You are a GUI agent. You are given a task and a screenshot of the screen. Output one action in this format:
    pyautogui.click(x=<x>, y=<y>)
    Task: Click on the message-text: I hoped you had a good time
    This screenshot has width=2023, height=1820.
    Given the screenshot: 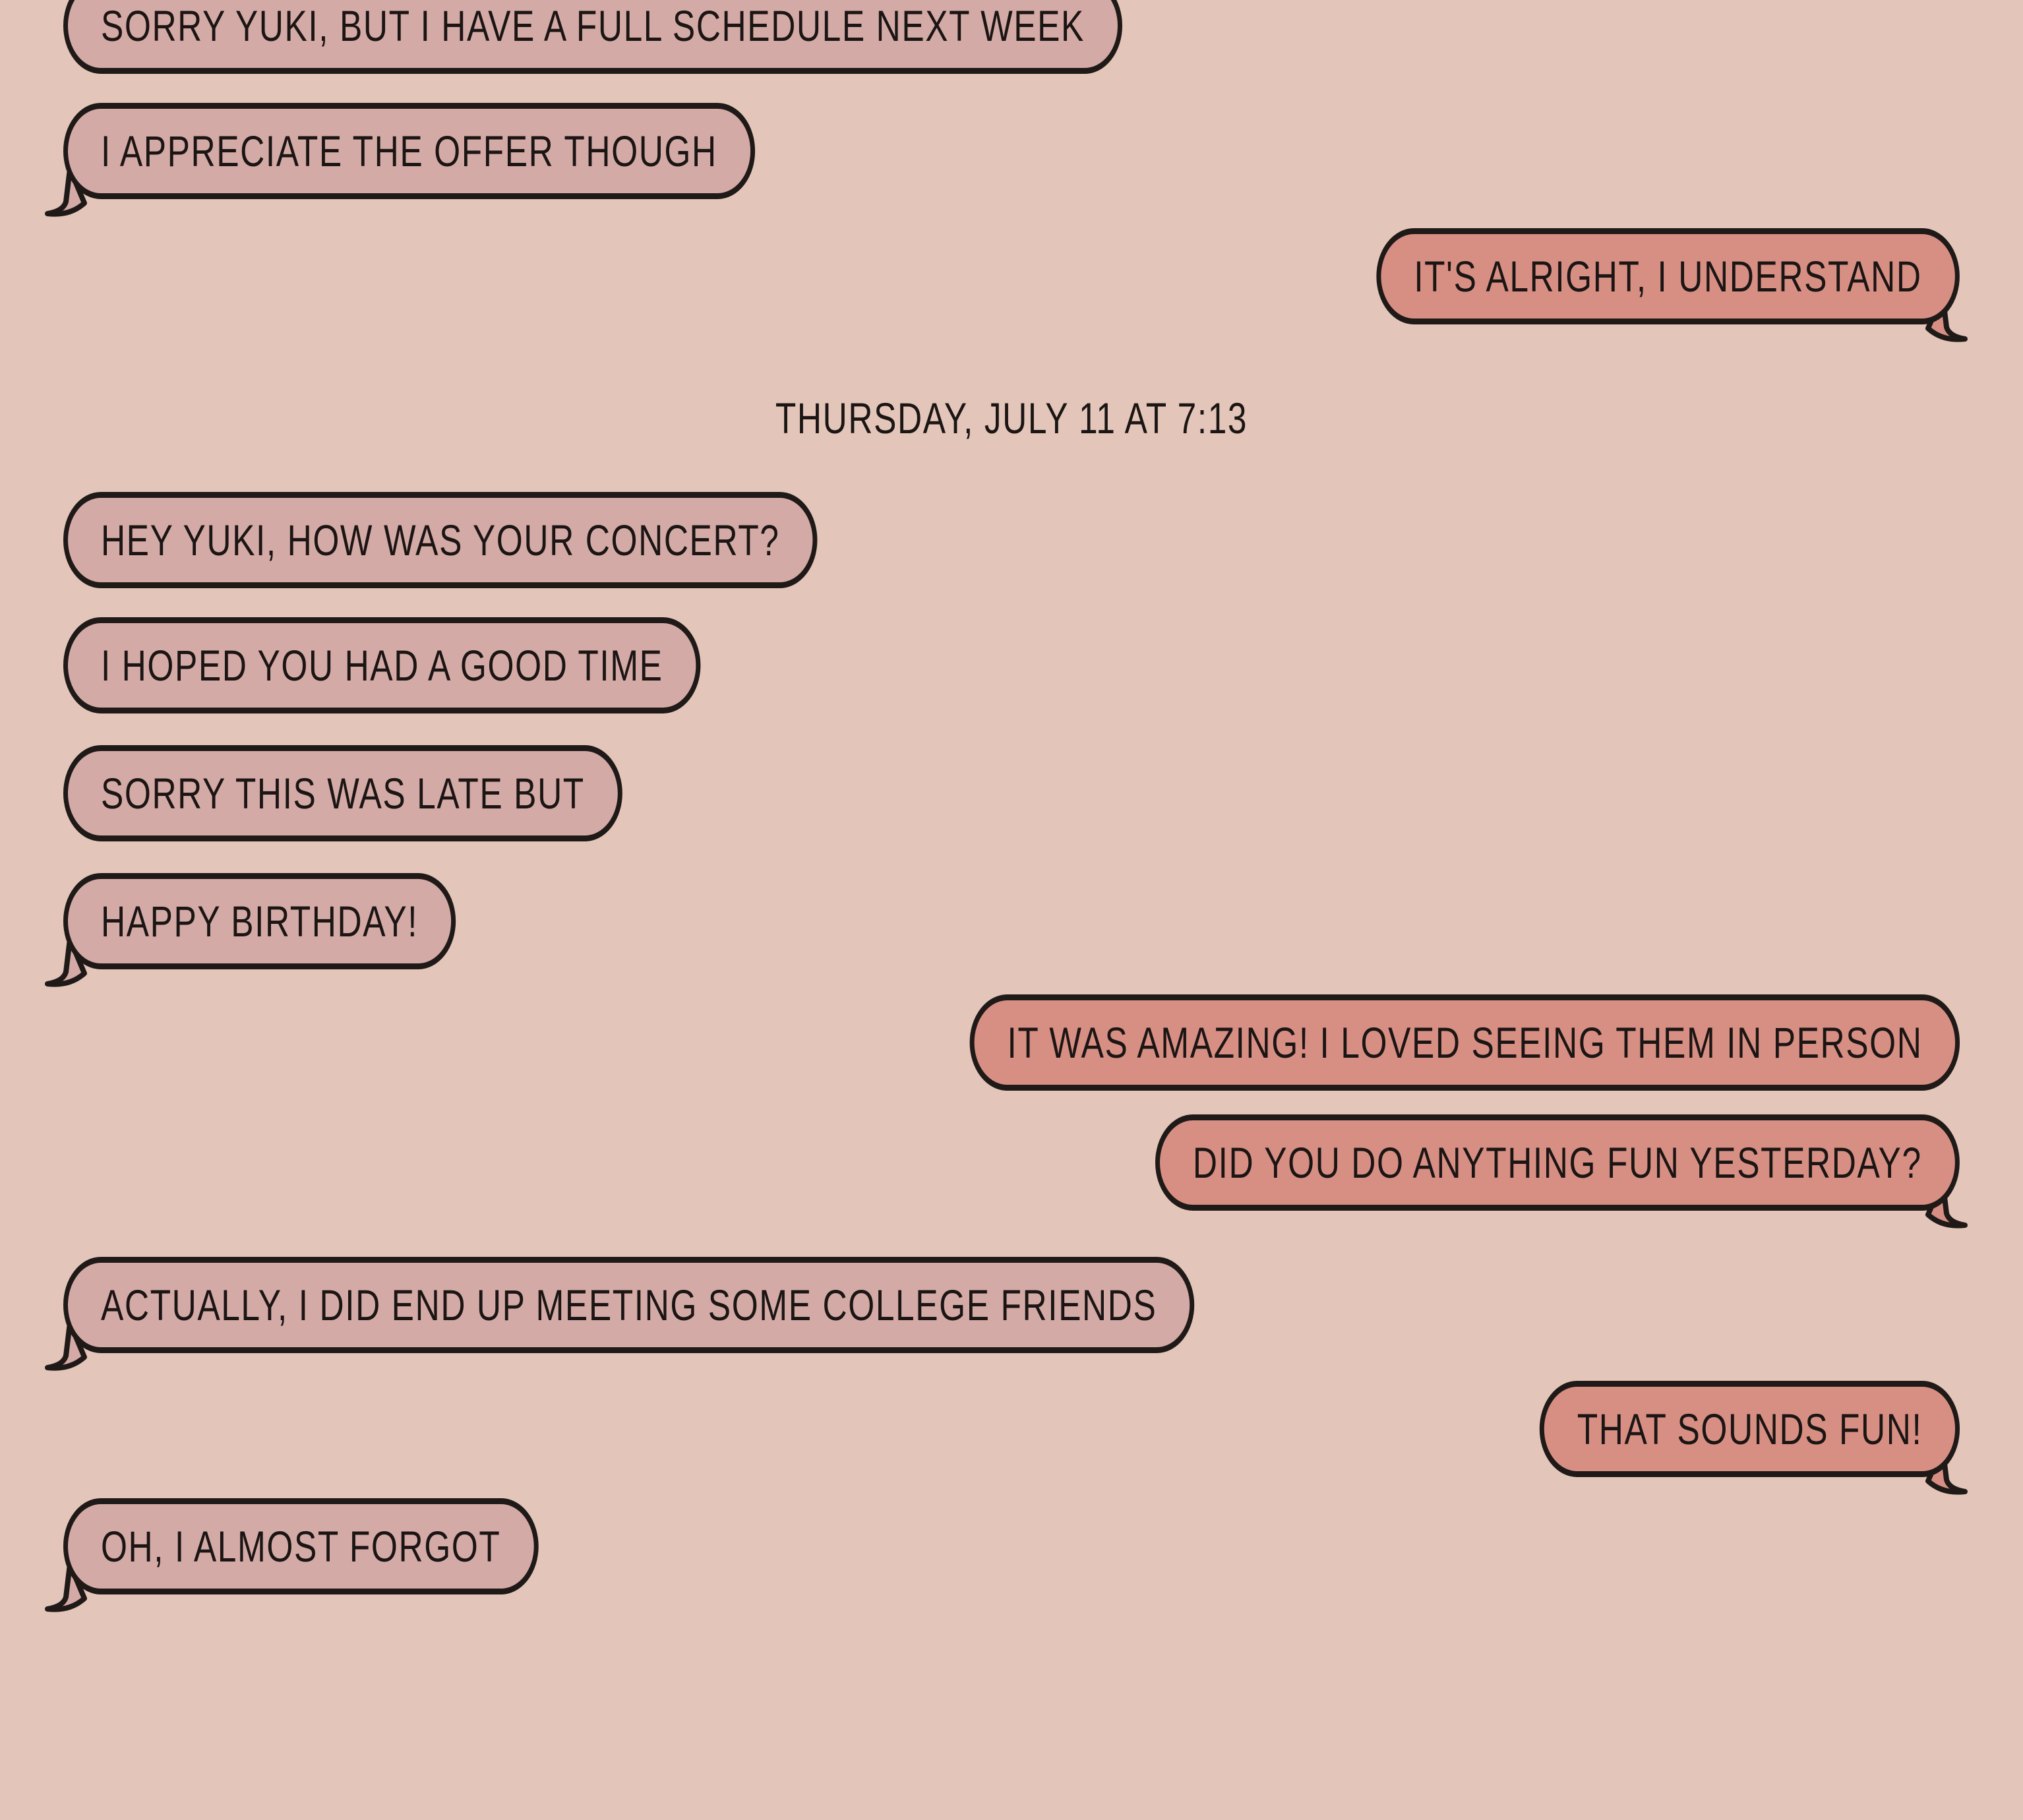 What is the action you would take?
    pyautogui.click(x=381, y=665)
    